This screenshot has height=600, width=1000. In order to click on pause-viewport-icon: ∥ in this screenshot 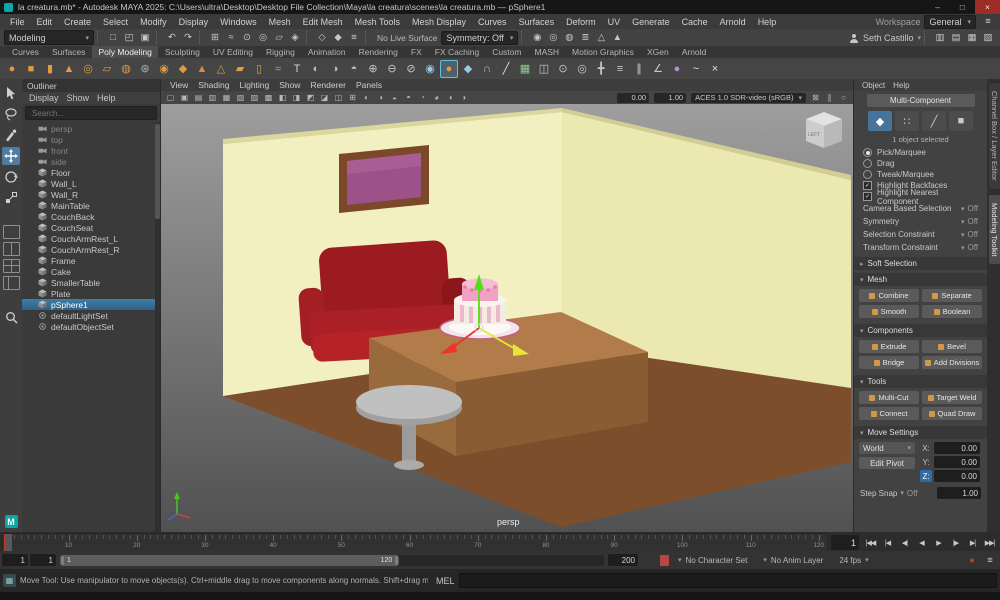, I will do `click(829, 97)`.